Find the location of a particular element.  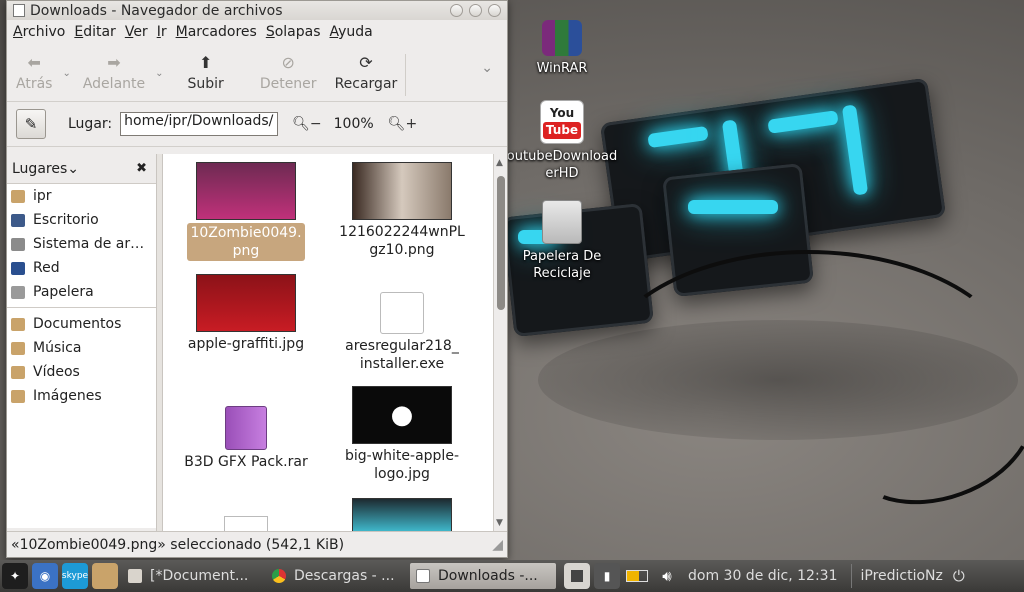

back-button: ⬅ Atrás is located at coordinates (34, 73).